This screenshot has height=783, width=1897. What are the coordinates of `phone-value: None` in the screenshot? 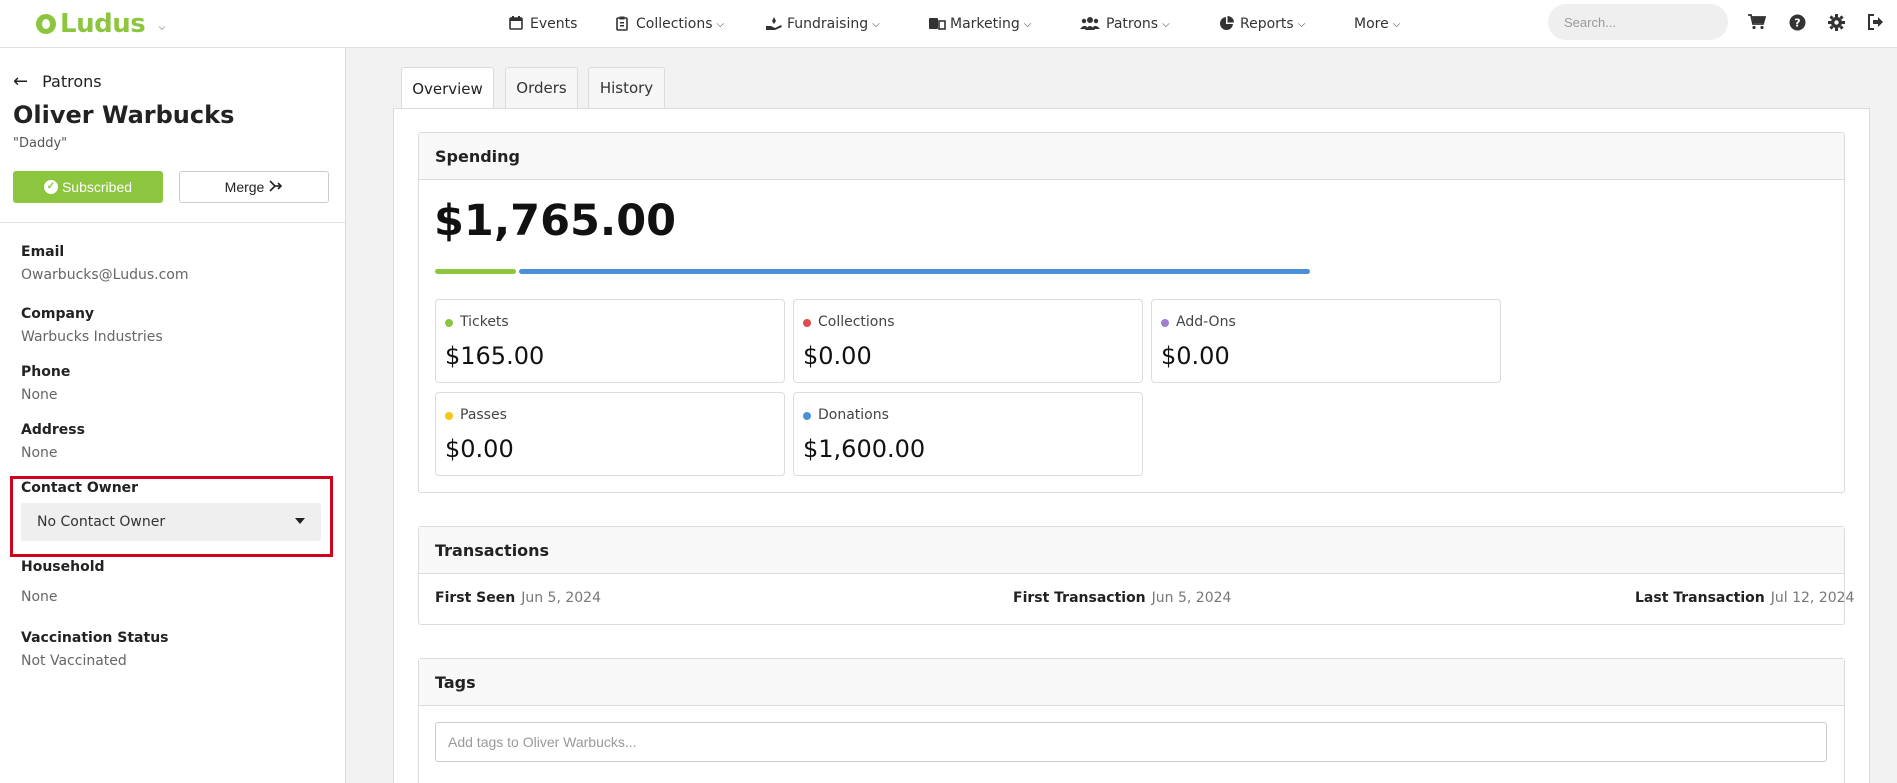 It's located at (39, 395).